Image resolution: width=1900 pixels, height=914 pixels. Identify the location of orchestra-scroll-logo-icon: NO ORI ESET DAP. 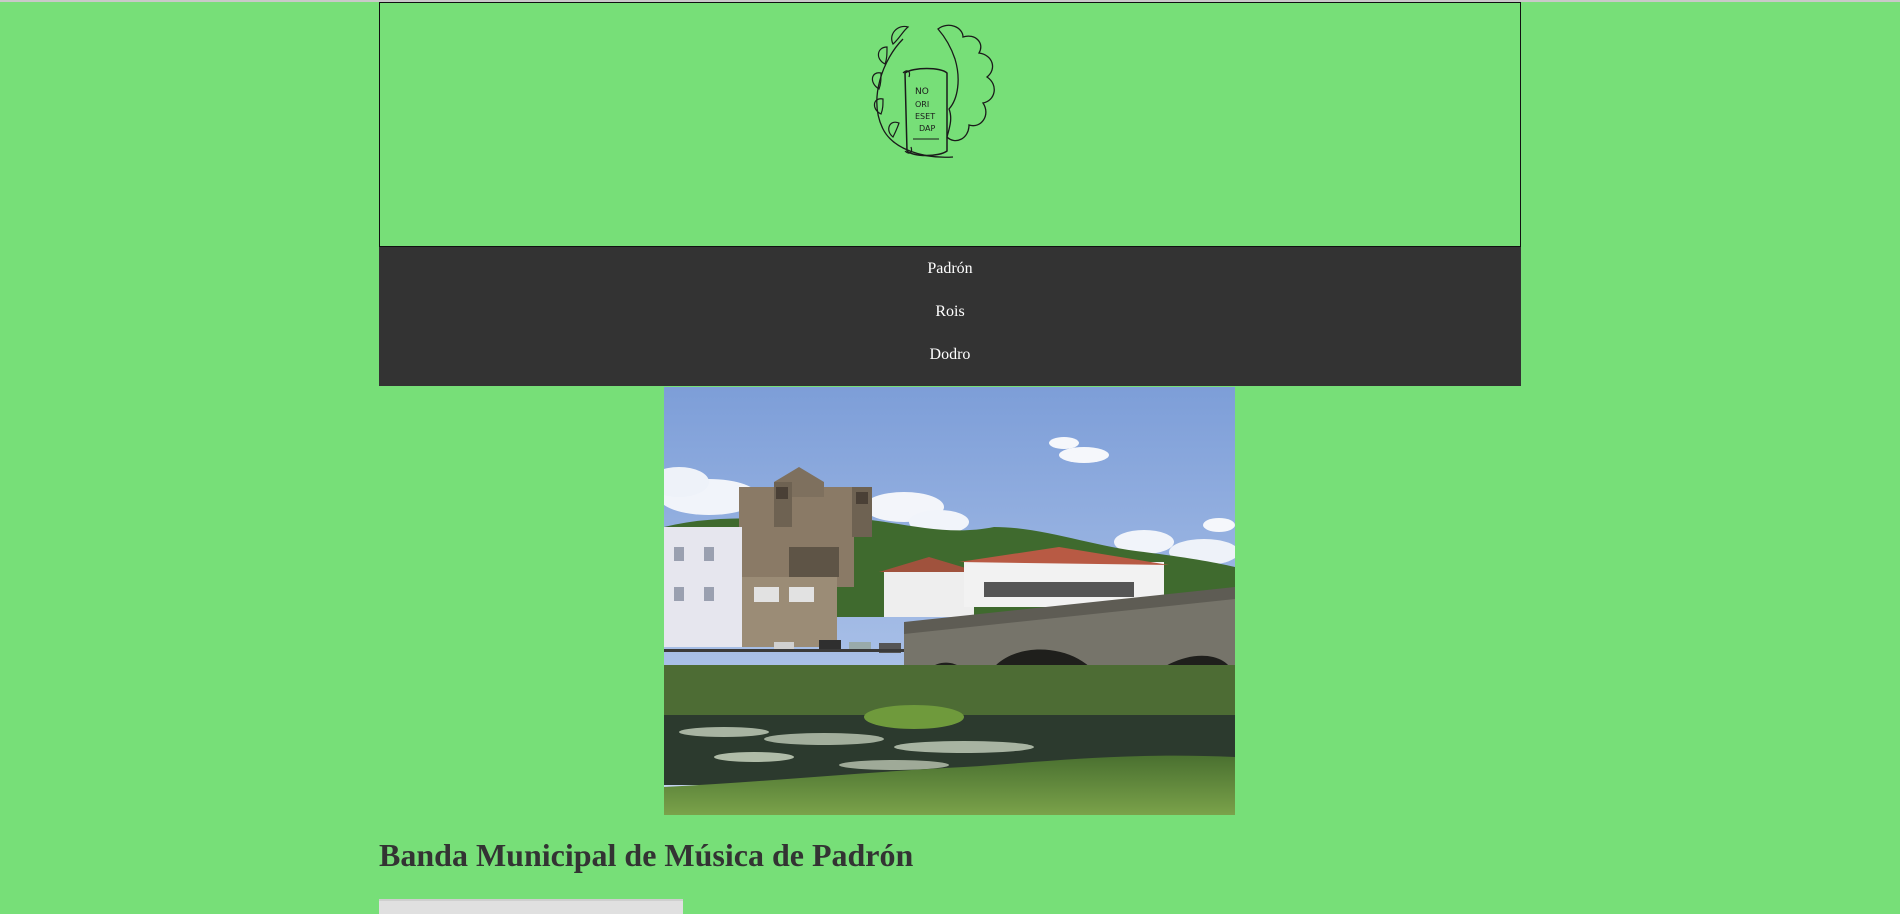
(938, 91).